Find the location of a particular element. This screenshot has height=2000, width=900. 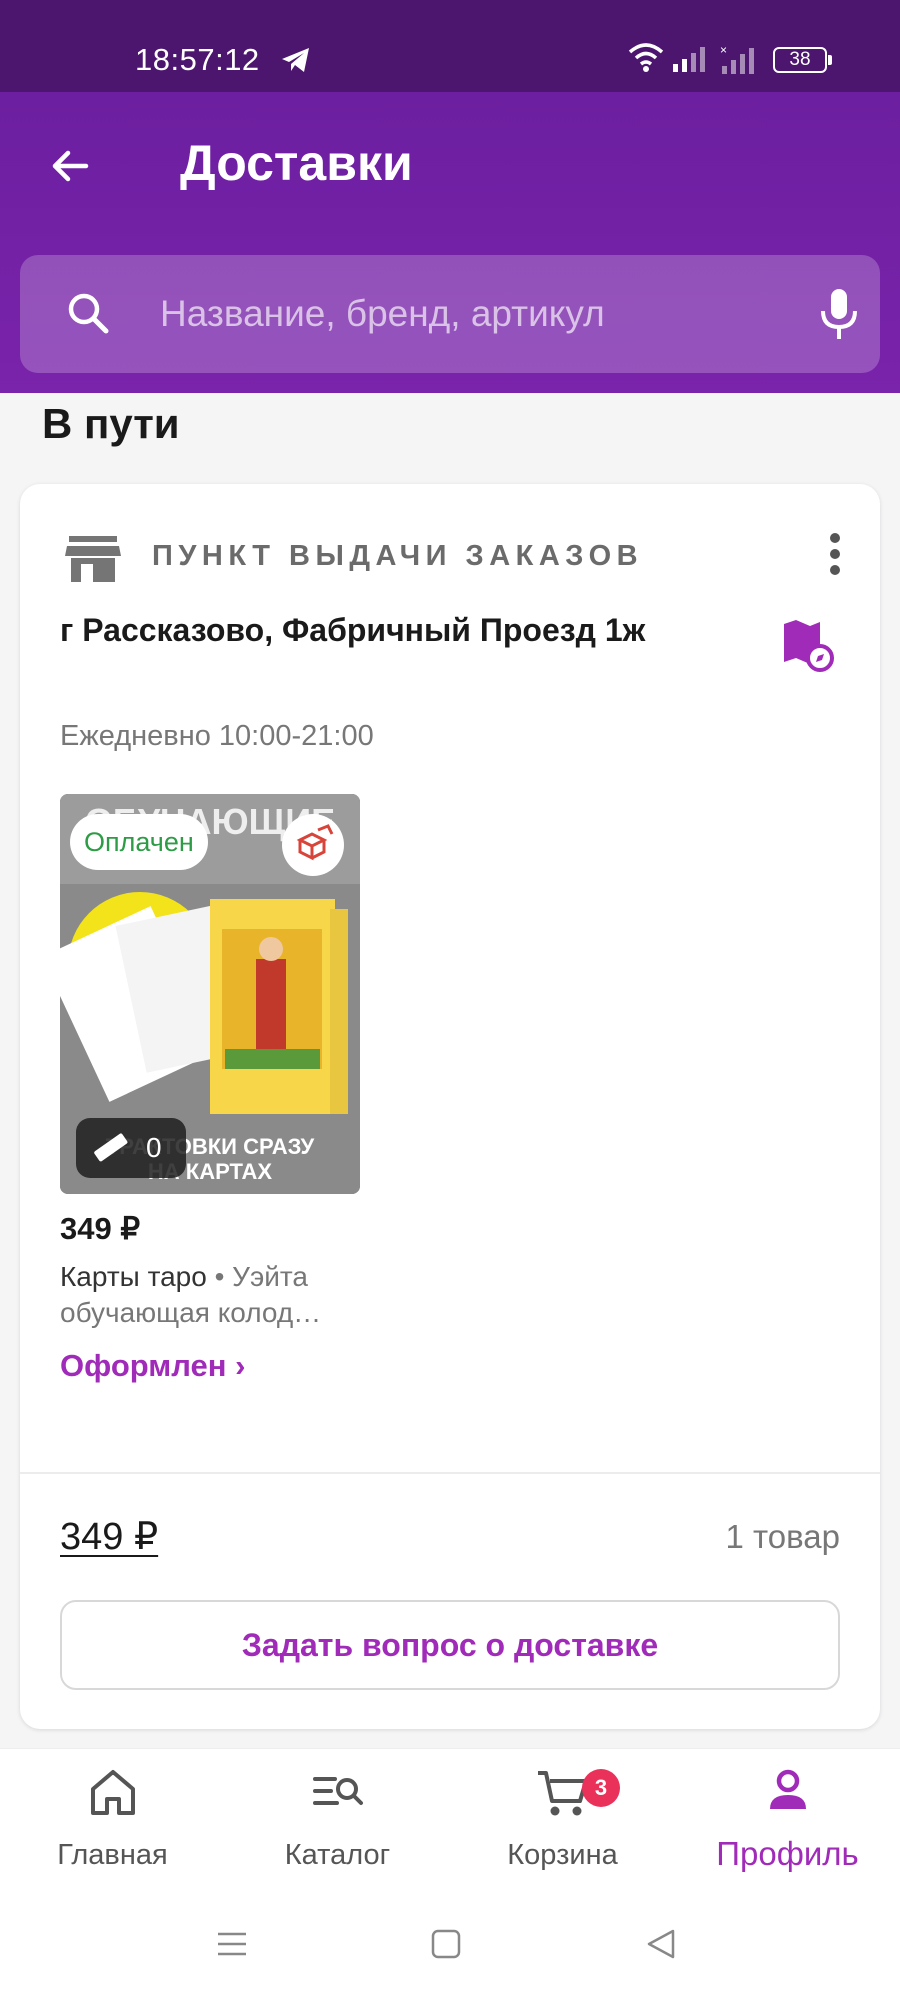

profile-icon is located at coordinates (787, 1791).